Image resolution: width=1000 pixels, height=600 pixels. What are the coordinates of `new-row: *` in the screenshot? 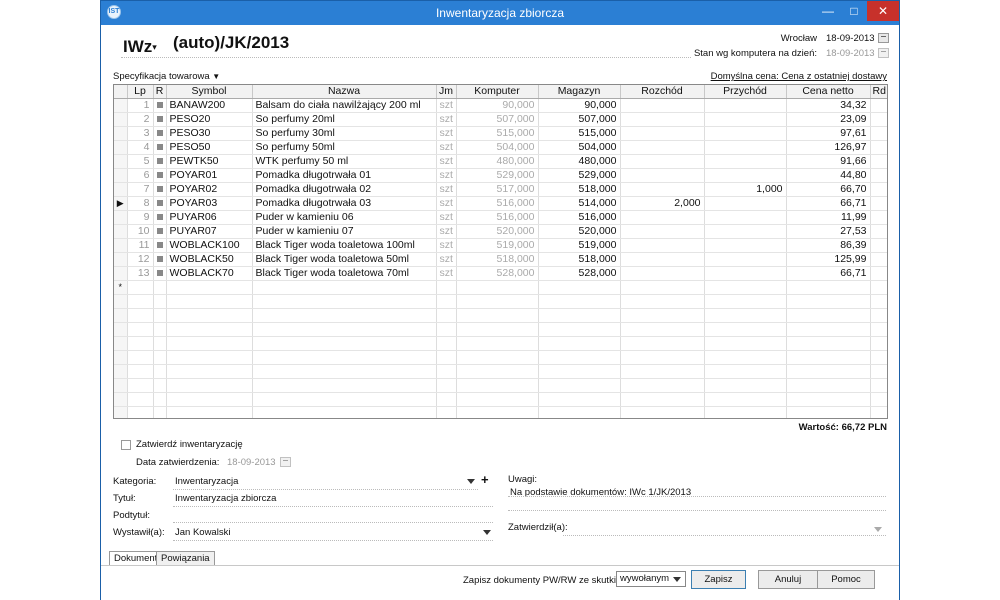 It's located at (500, 287).